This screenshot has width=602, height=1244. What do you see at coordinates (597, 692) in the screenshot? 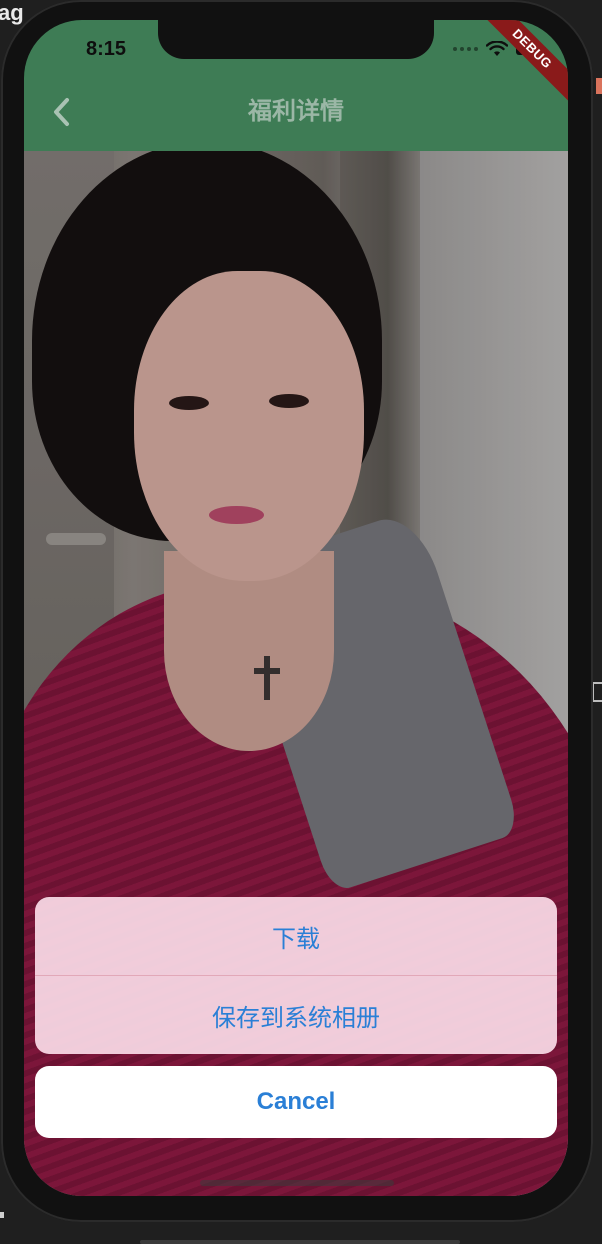
I see `desktop-window-edge` at bounding box center [597, 692].